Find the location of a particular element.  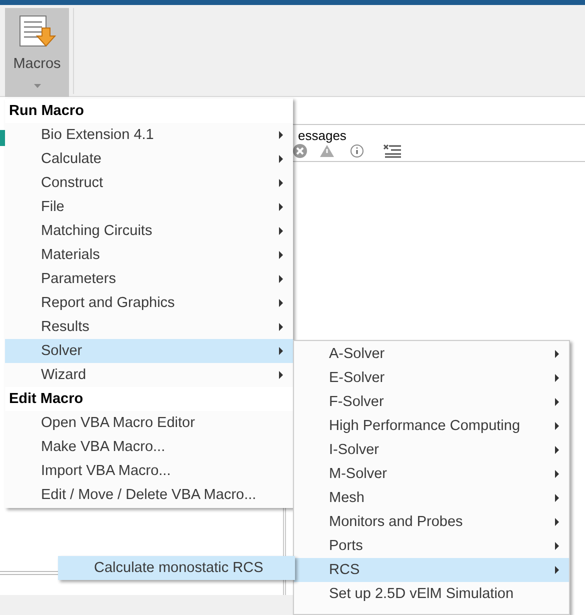

menu-item: Set up 2.5D vElM Simulation is located at coordinates (431, 594).